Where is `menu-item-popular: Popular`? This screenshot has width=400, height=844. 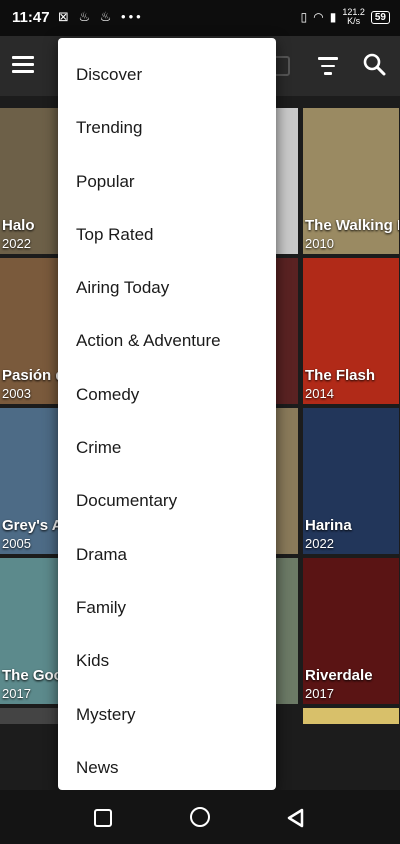 menu-item-popular: Popular is located at coordinates (167, 181).